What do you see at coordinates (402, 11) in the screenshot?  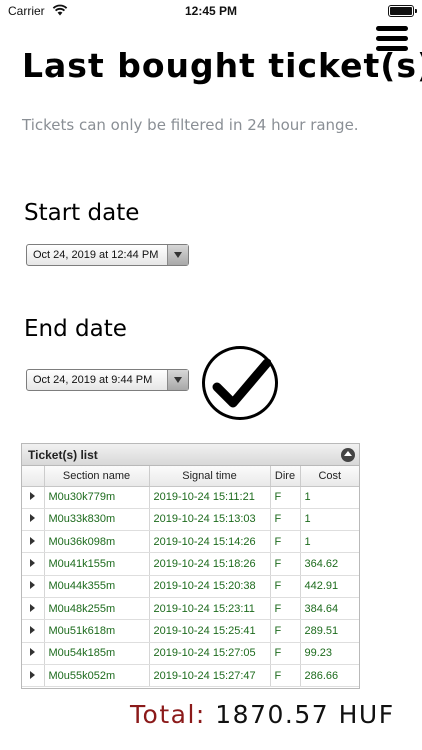 I see `battery-icon` at bounding box center [402, 11].